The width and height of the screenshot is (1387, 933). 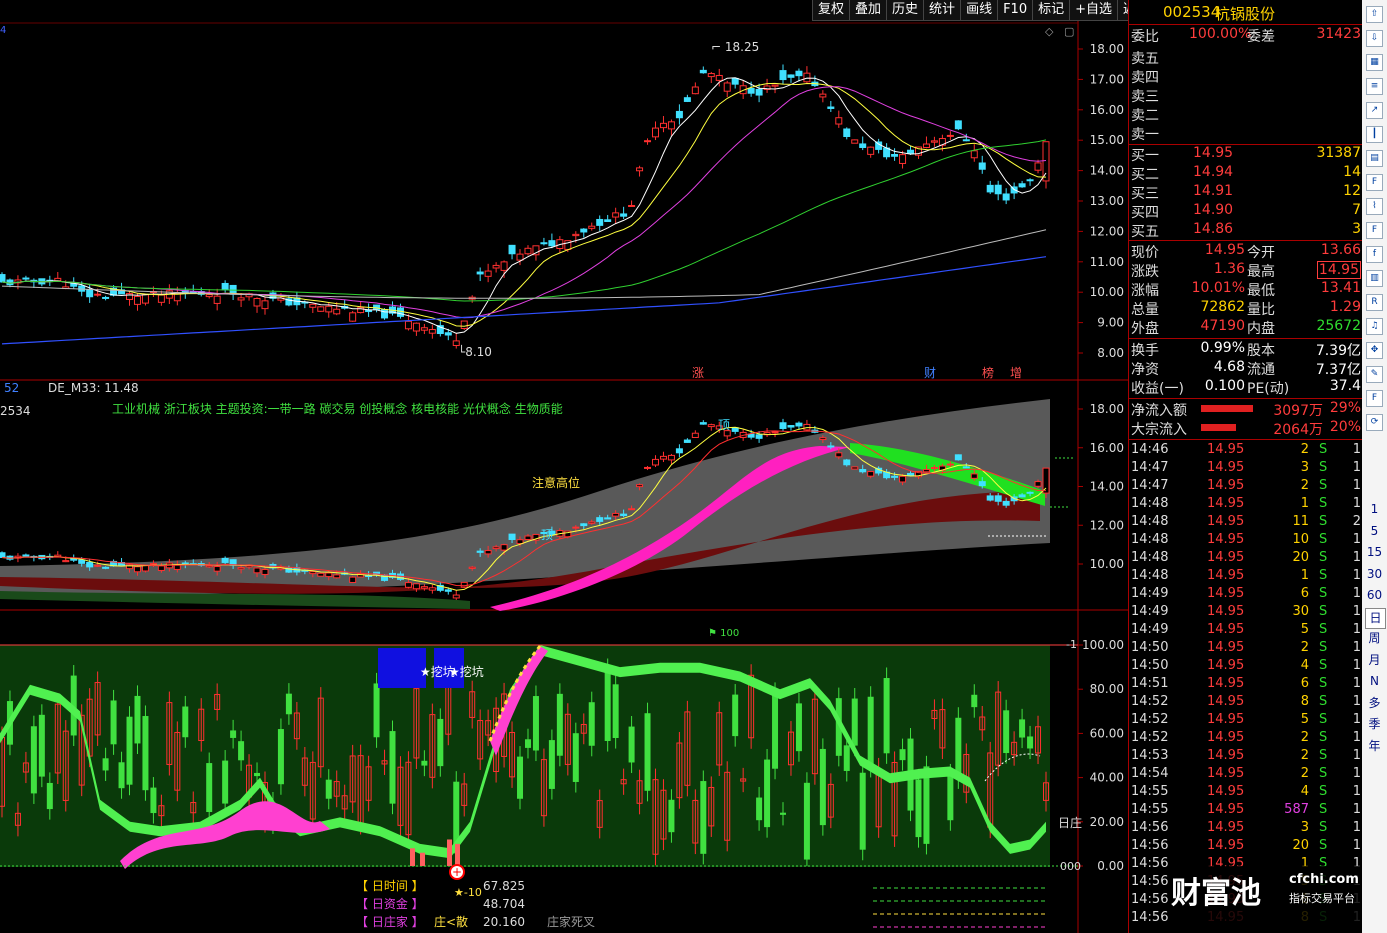 What do you see at coordinates (1071, 644) in the screenshot?
I see `indicator3-top-tick: -1` at bounding box center [1071, 644].